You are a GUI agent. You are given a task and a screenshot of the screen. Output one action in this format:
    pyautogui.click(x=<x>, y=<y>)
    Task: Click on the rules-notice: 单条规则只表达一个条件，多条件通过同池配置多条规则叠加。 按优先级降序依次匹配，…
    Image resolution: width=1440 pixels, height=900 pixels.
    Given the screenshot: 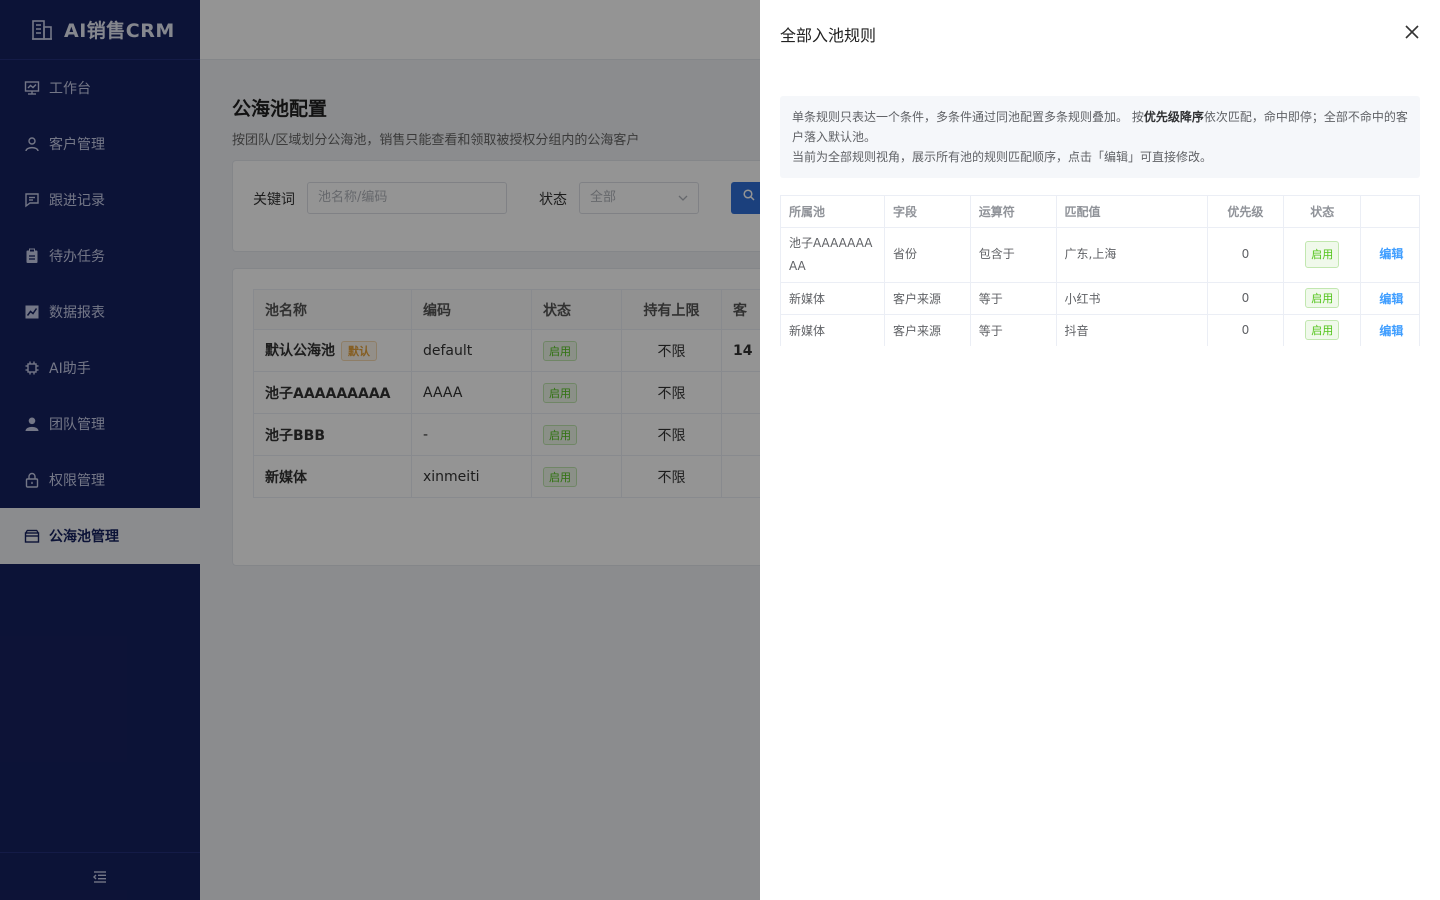 What is the action you would take?
    pyautogui.click(x=1100, y=137)
    